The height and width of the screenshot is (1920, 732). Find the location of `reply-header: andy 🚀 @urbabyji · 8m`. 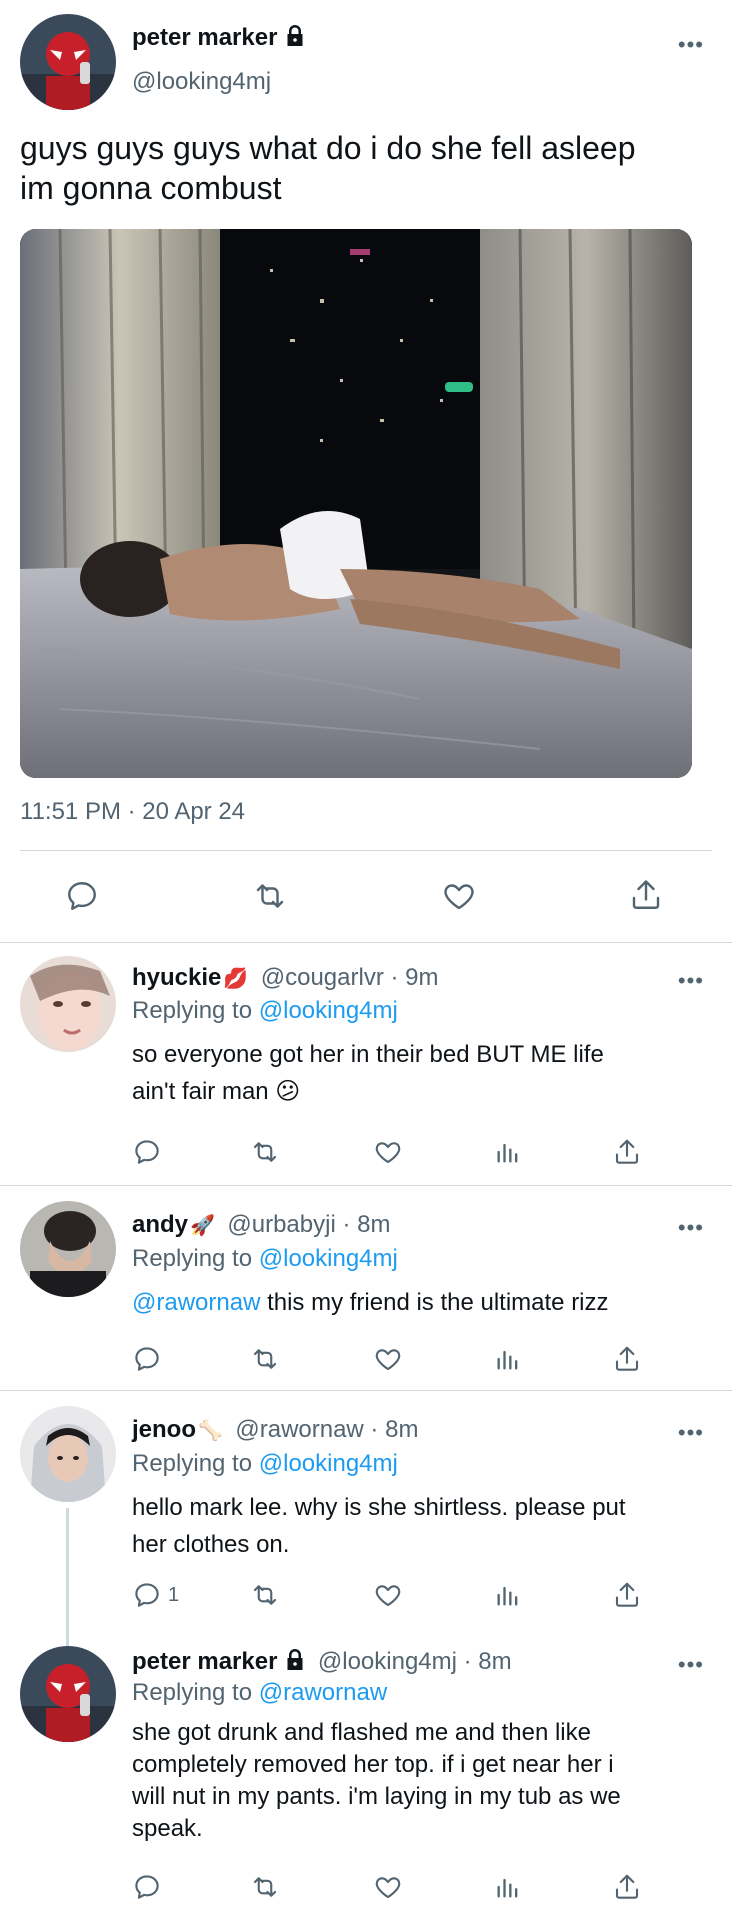

reply-header: andy 🚀 @urbabyji · 8m is located at coordinates (261, 1225).